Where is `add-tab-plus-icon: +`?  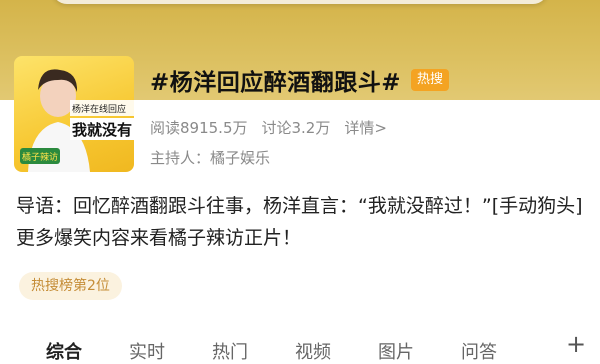
add-tab-plus-icon: + is located at coordinates (576, 344).